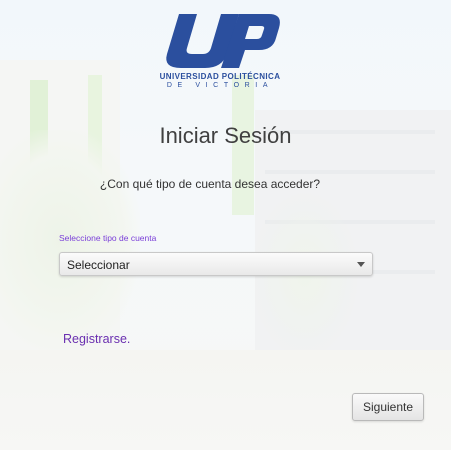  I want to click on university-name: UNIVERSIDAD POLITÉCNICA, so click(220, 76).